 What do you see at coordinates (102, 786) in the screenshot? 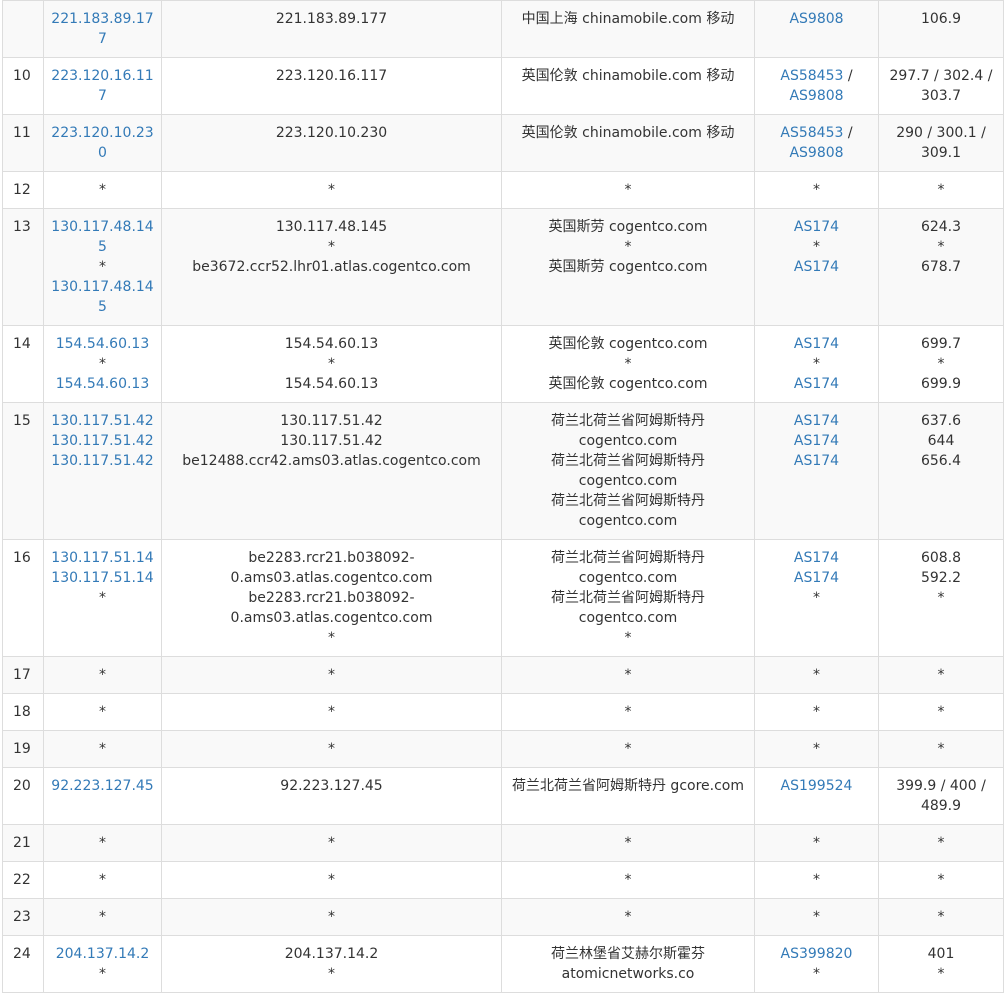
I see `ip-address-link: 92.223.127.45` at bounding box center [102, 786].